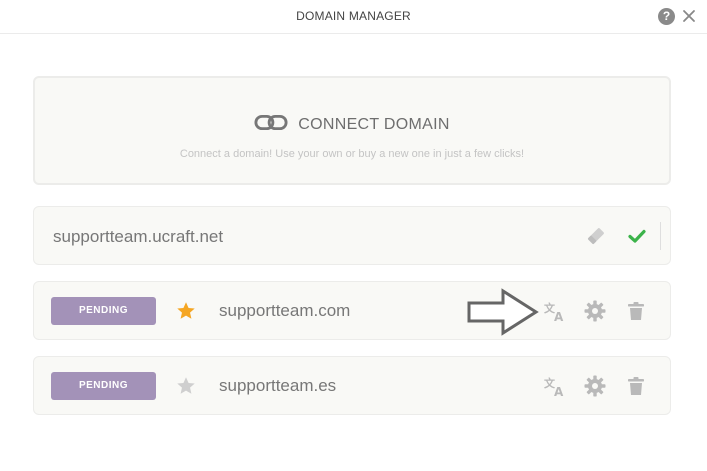  What do you see at coordinates (637, 236) in the screenshot?
I see `check-icon` at bounding box center [637, 236].